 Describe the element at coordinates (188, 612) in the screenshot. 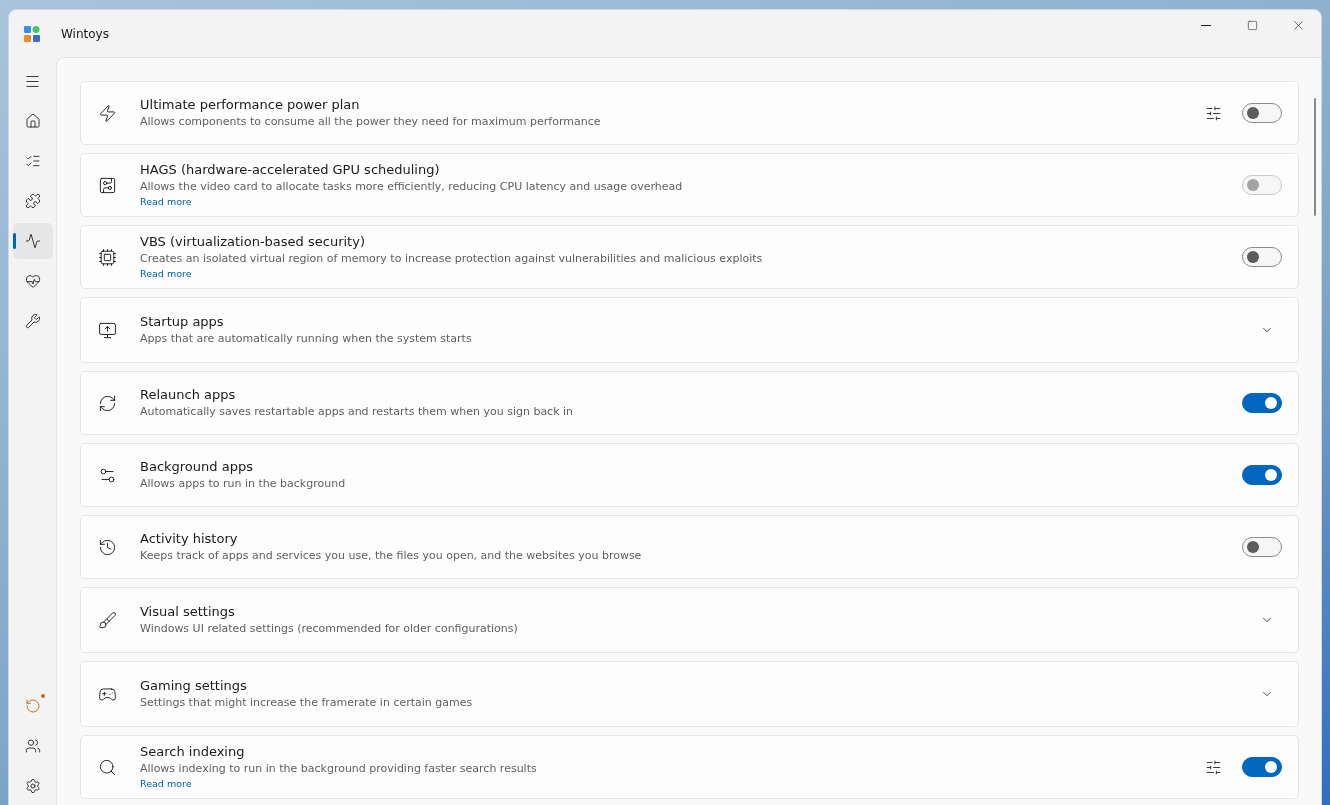

I see `setting-title: Visual settings` at that location.